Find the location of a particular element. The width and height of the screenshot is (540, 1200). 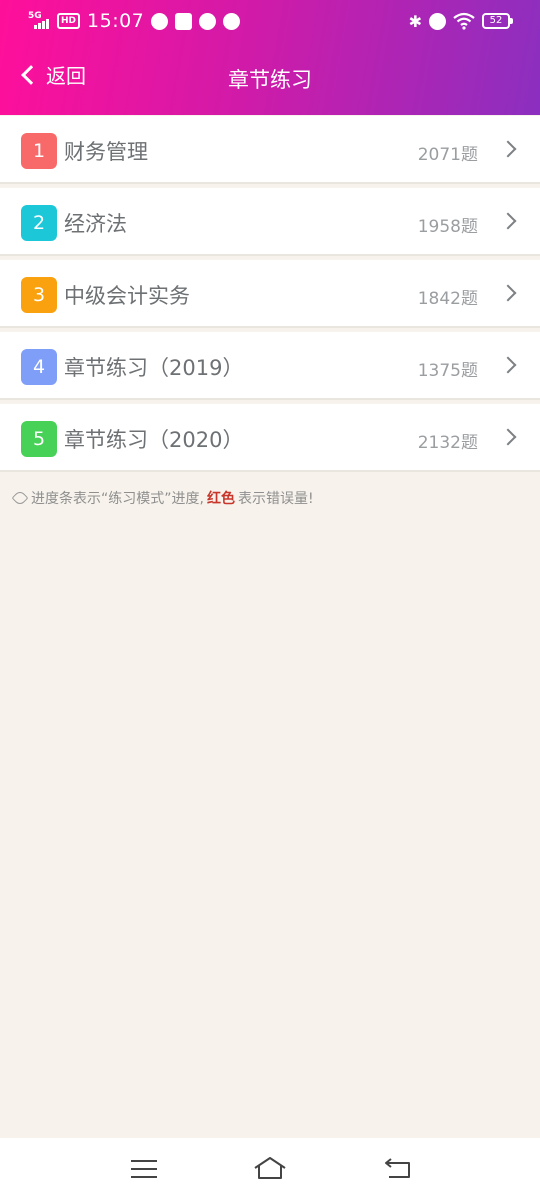

chapter-row-4: 4 章节练习（2019） 1375题 is located at coordinates (270, 365).